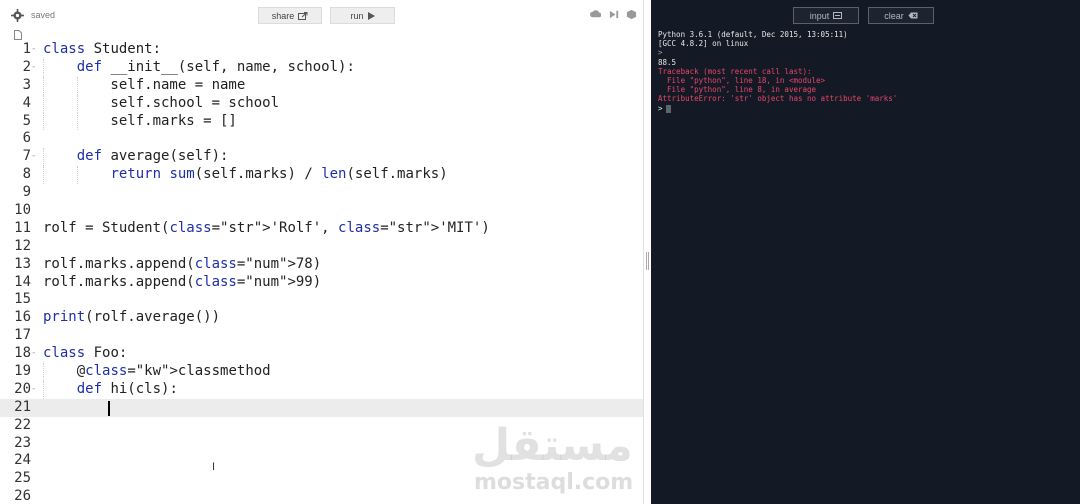 The width and height of the screenshot is (1080, 504). I want to click on clear-button: clear, so click(901, 15).